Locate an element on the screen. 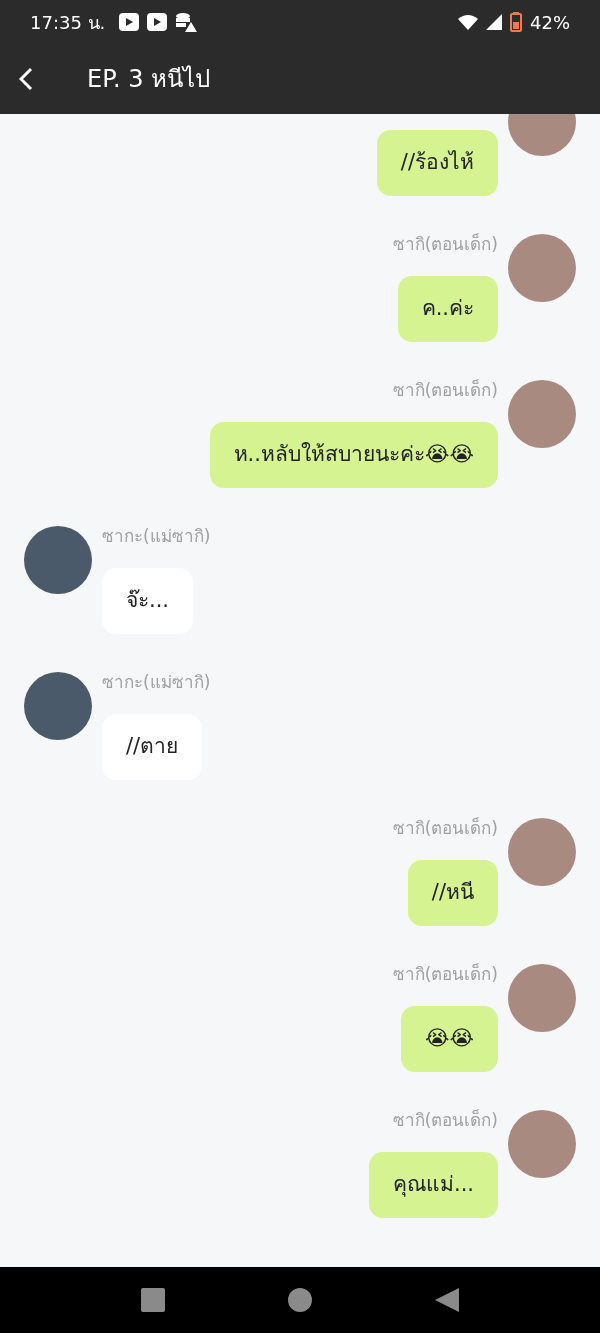 The height and width of the screenshot is (1333, 600). recents-button is located at coordinates (153, 1300).